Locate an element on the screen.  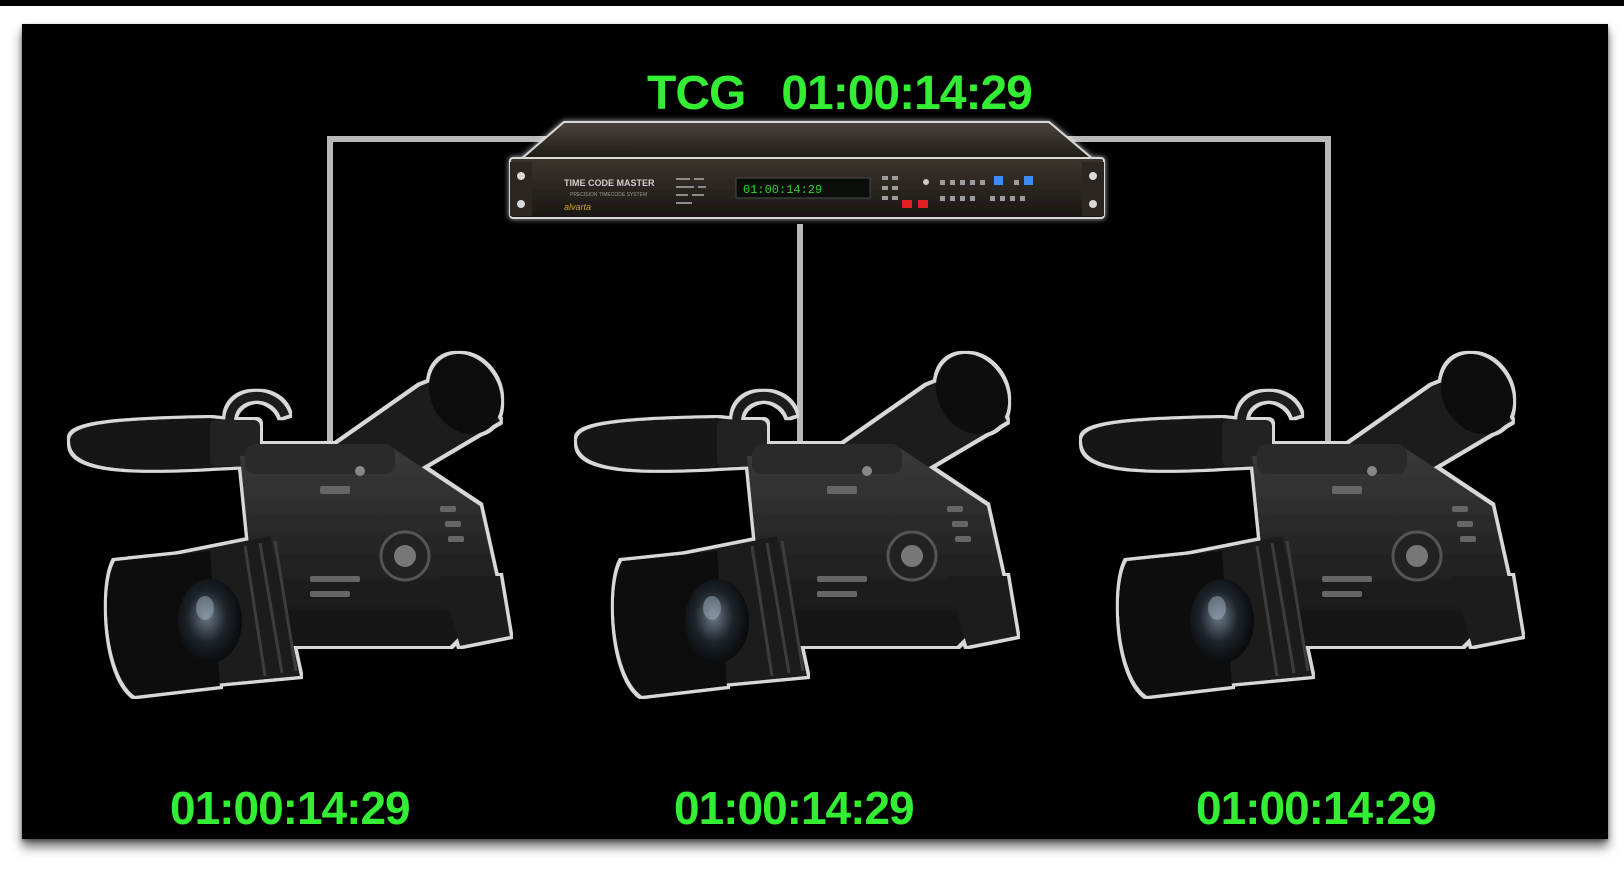
device-subtitle: PRECISION TIMECODE SYSTEM is located at coordinates (608, 195).